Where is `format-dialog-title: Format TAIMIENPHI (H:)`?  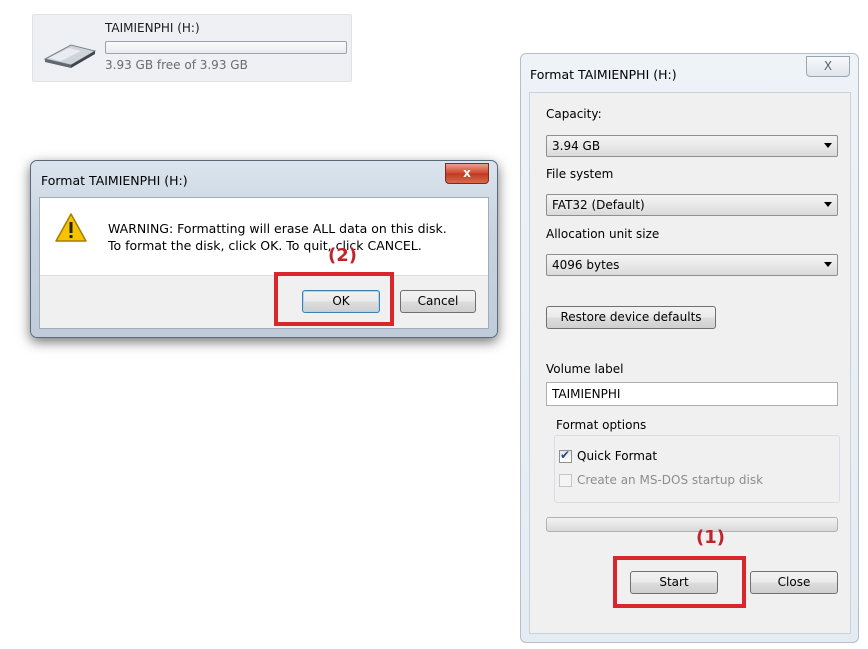 format-dialog-title: Format TAIMIENPHI (H:) is located at coordinates (603, 74).